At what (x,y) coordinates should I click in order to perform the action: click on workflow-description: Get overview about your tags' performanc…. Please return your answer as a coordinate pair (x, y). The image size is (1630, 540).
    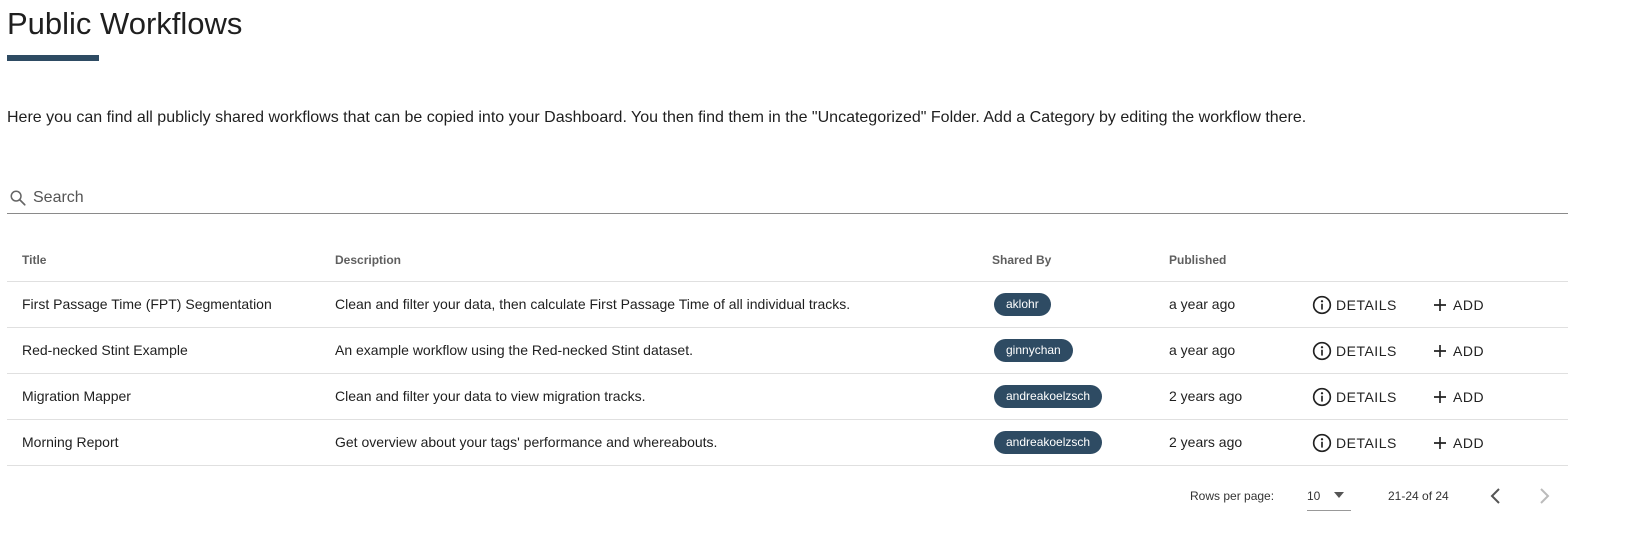
    Looking at the image, I should click on (526, 442).